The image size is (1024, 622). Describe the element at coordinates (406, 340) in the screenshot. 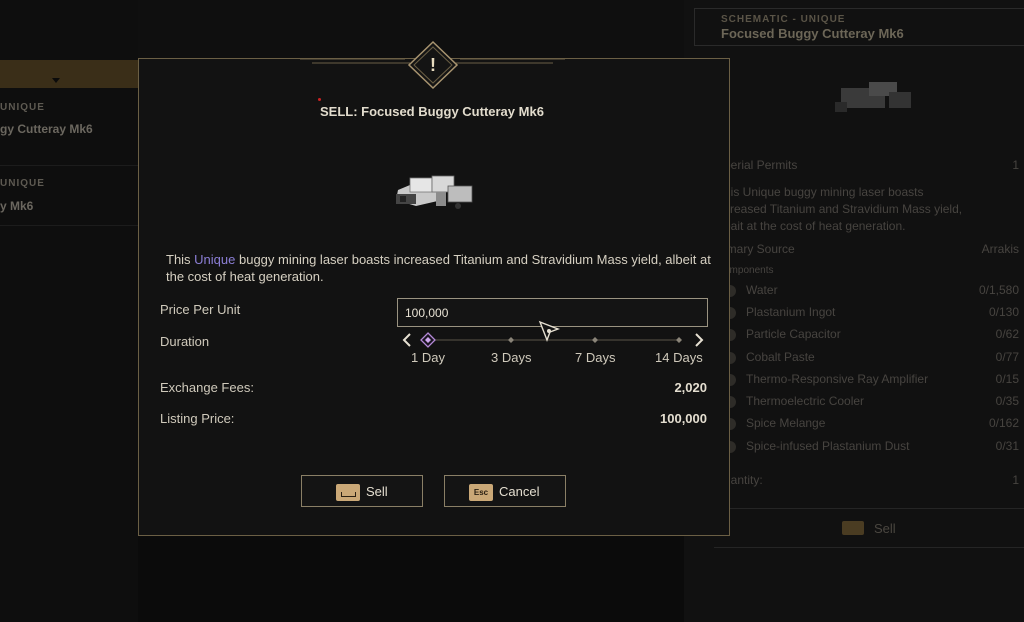

I see `chevron-left-icon` at that location.